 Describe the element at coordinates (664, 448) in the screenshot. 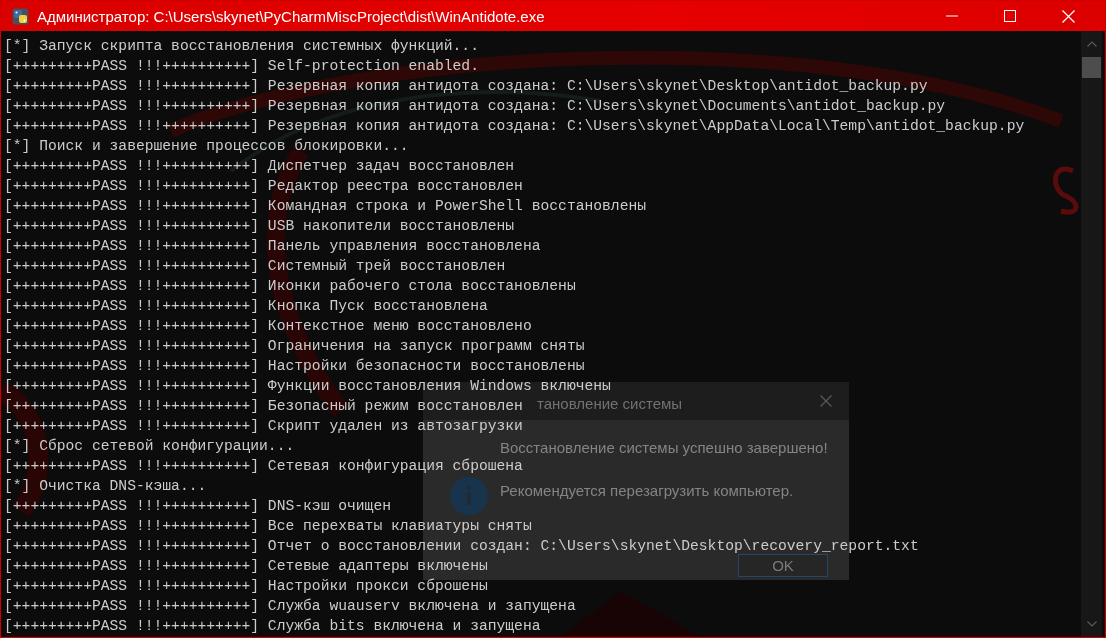

I see `dialog-message: Восстановление системы успешно завершено!` at that location.